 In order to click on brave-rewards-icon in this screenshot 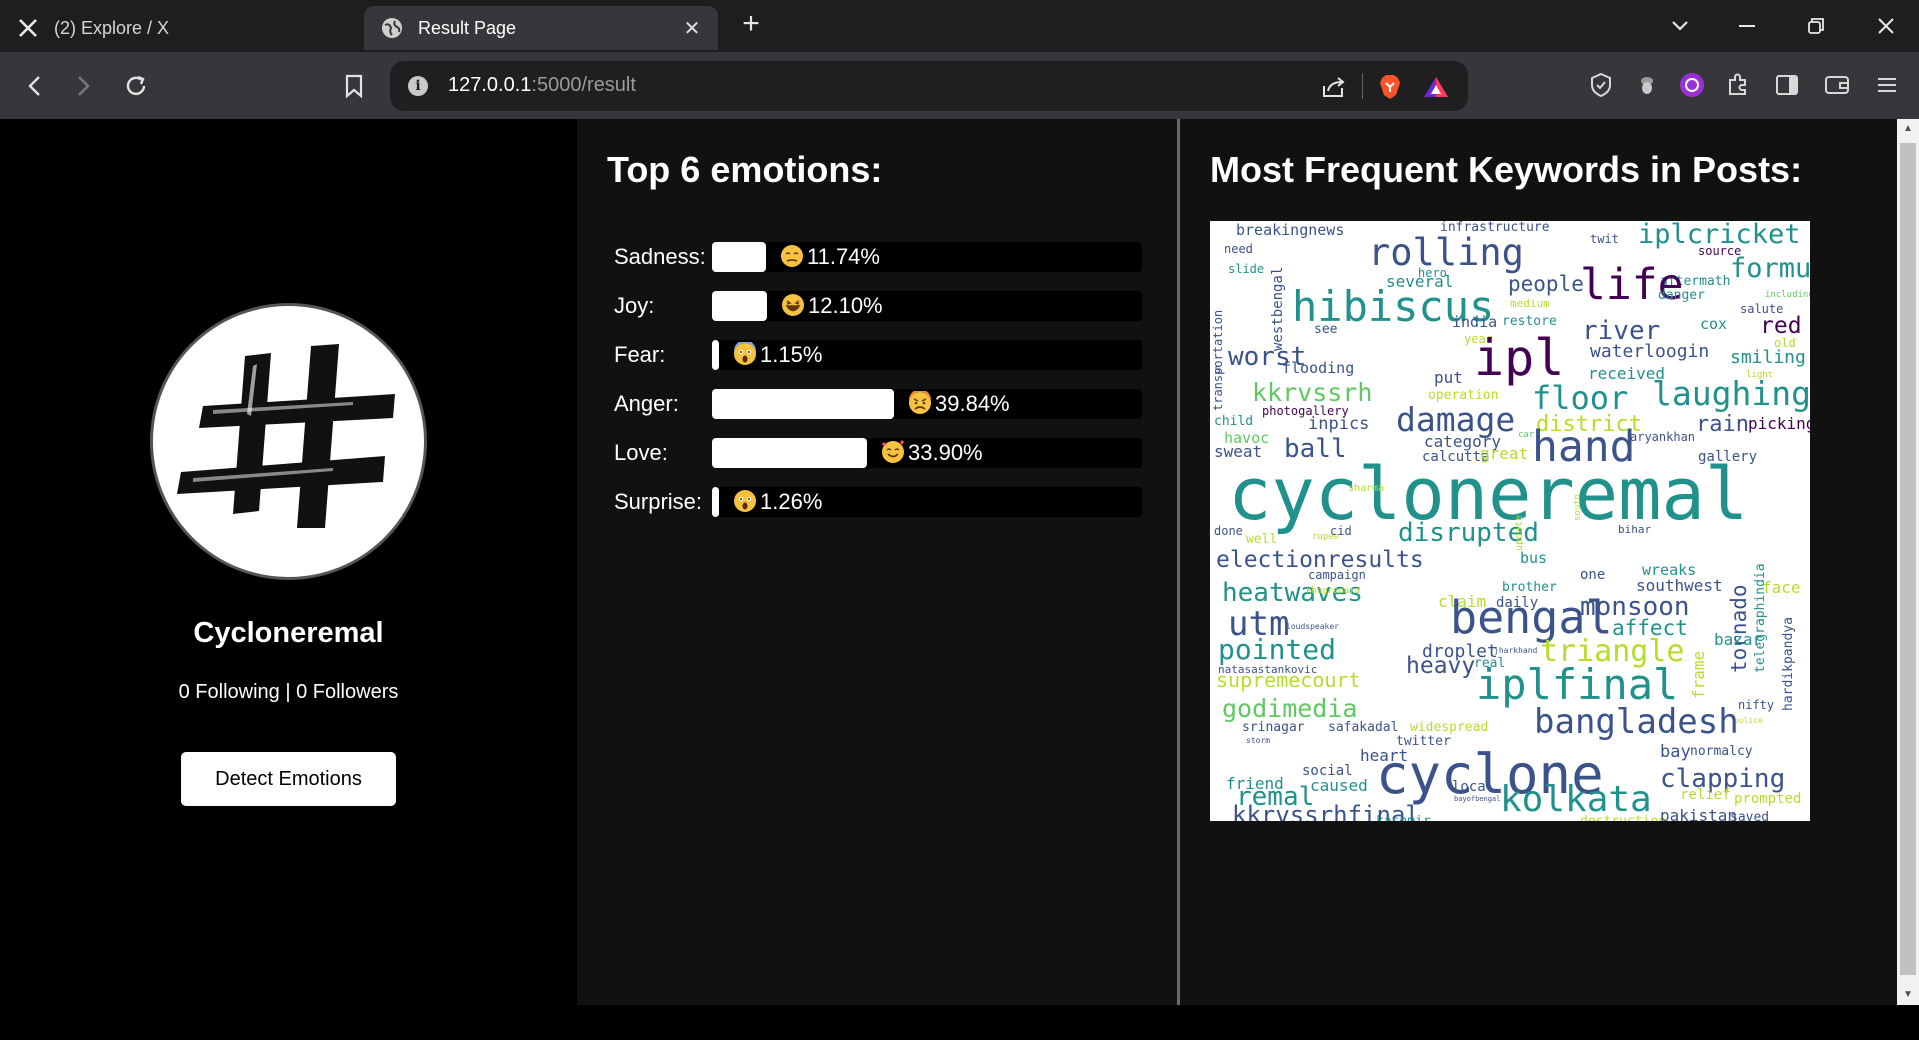, I will do `click(1436, 87)`.